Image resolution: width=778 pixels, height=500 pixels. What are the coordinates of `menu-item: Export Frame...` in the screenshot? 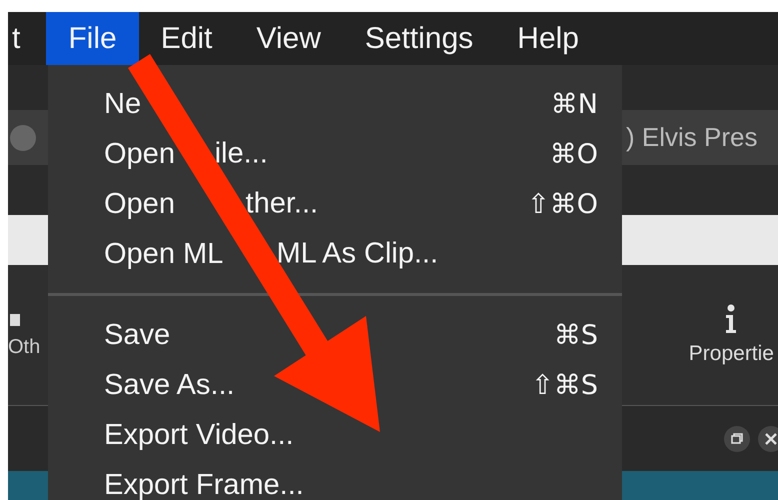 It's located at (351, 480).